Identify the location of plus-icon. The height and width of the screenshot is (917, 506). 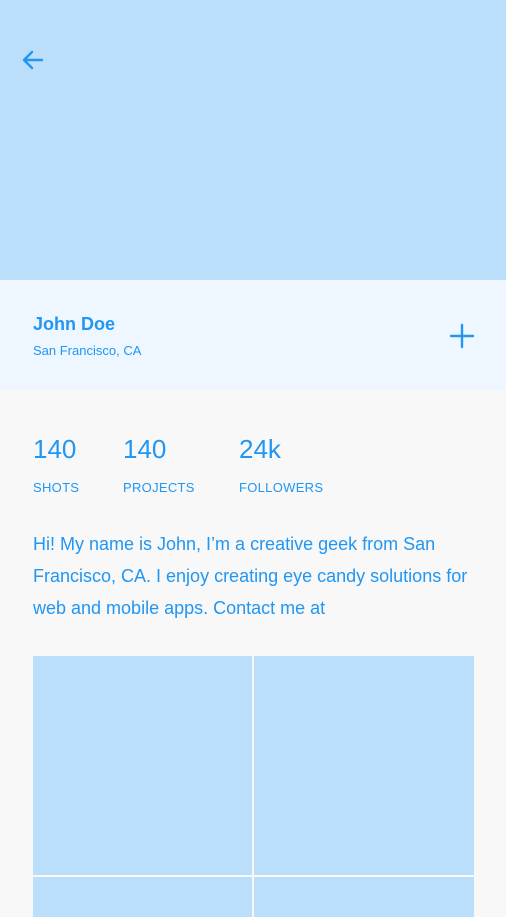
(462, 336).